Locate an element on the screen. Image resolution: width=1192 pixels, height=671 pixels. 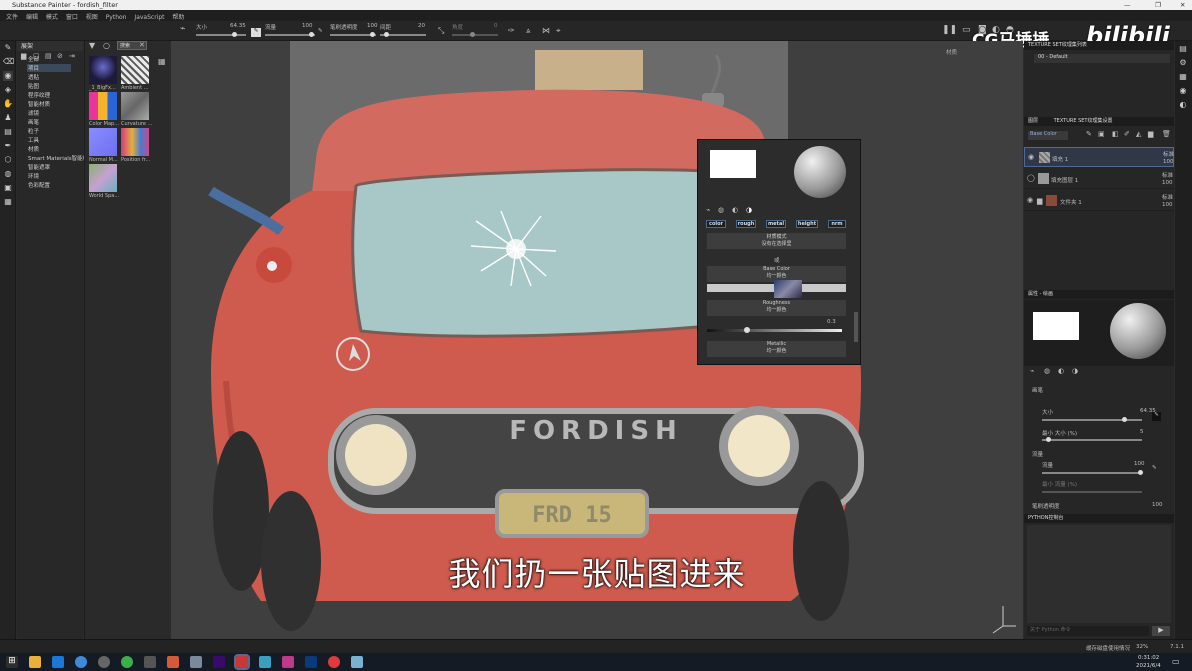
folder-icon: ▆ is located at coordinates (23, 56).